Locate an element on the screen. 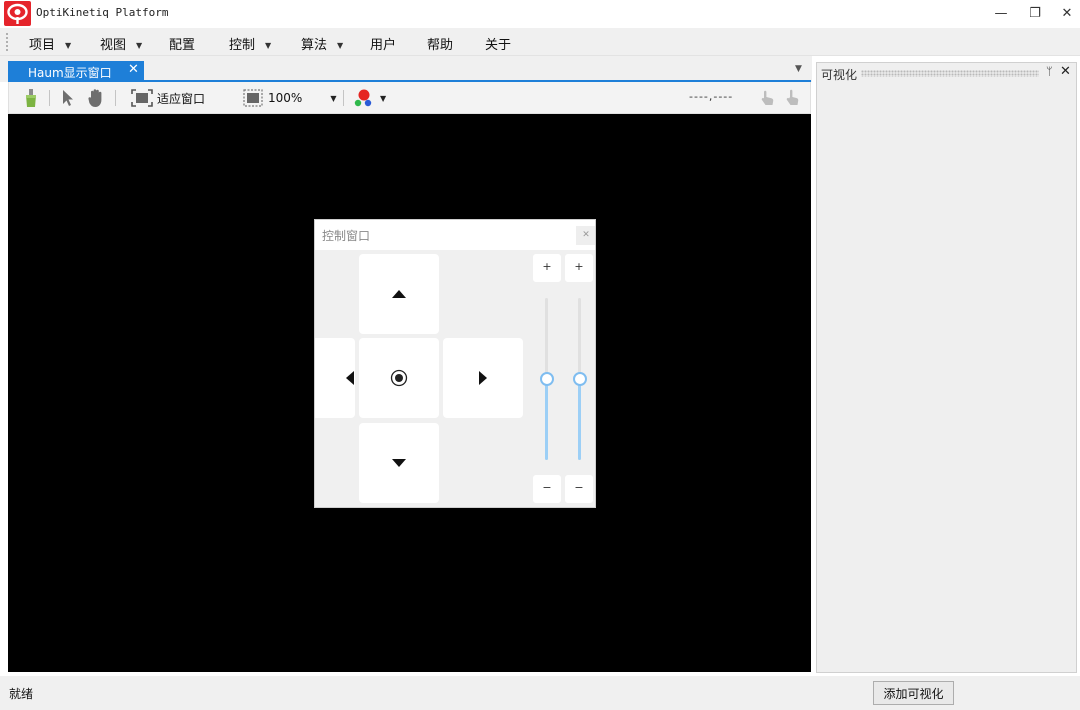 This screenshot has width=1080, height=710. visualization-dock-title: 可视化 is located at coordinates (839, 75).